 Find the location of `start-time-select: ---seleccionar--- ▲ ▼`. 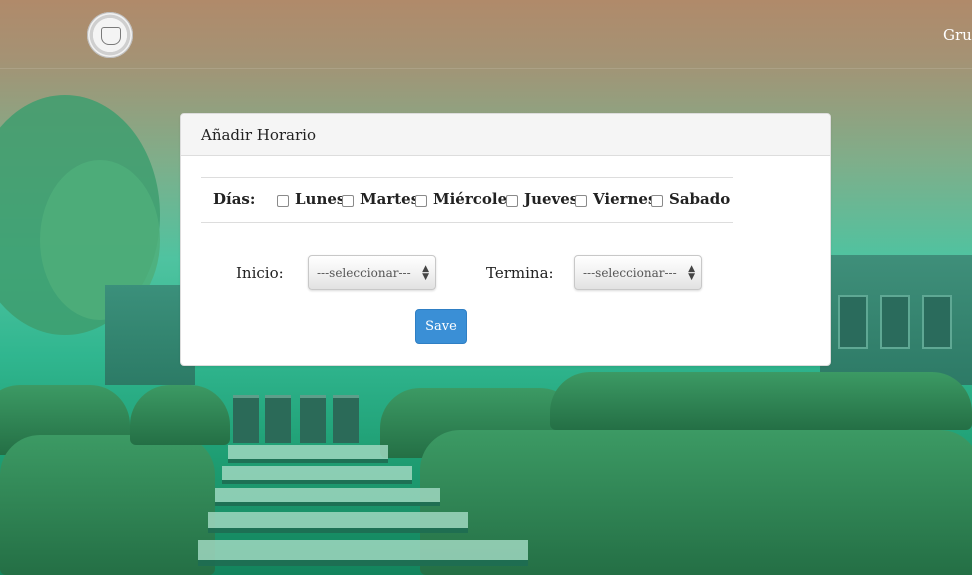

start-time-select: ---seleccionar--- ▲ ▼ is located at coordinates (372, 272).